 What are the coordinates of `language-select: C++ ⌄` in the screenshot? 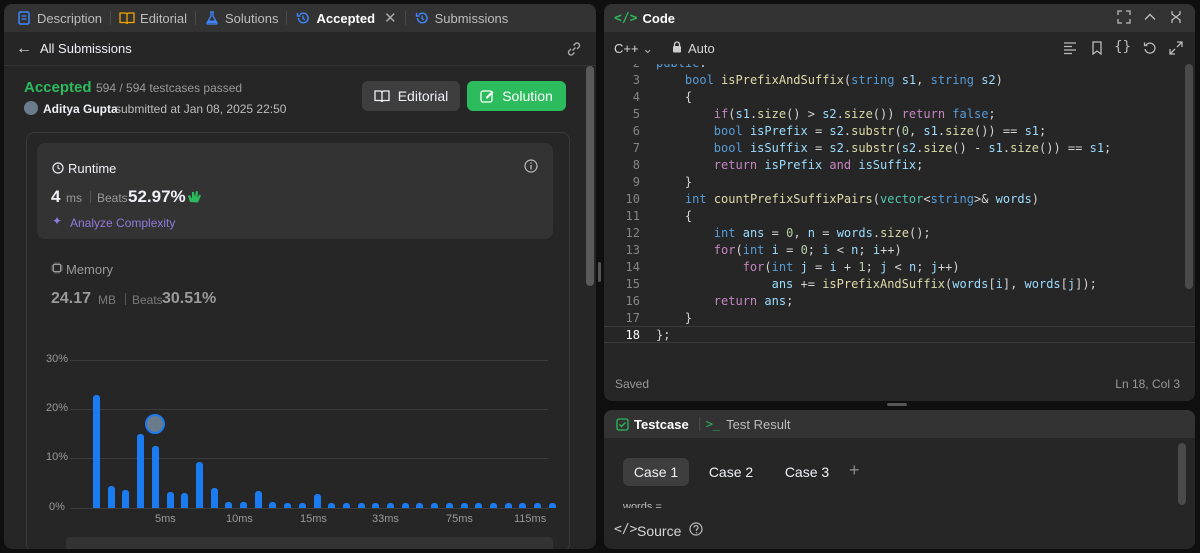 It's located at (633, 49).